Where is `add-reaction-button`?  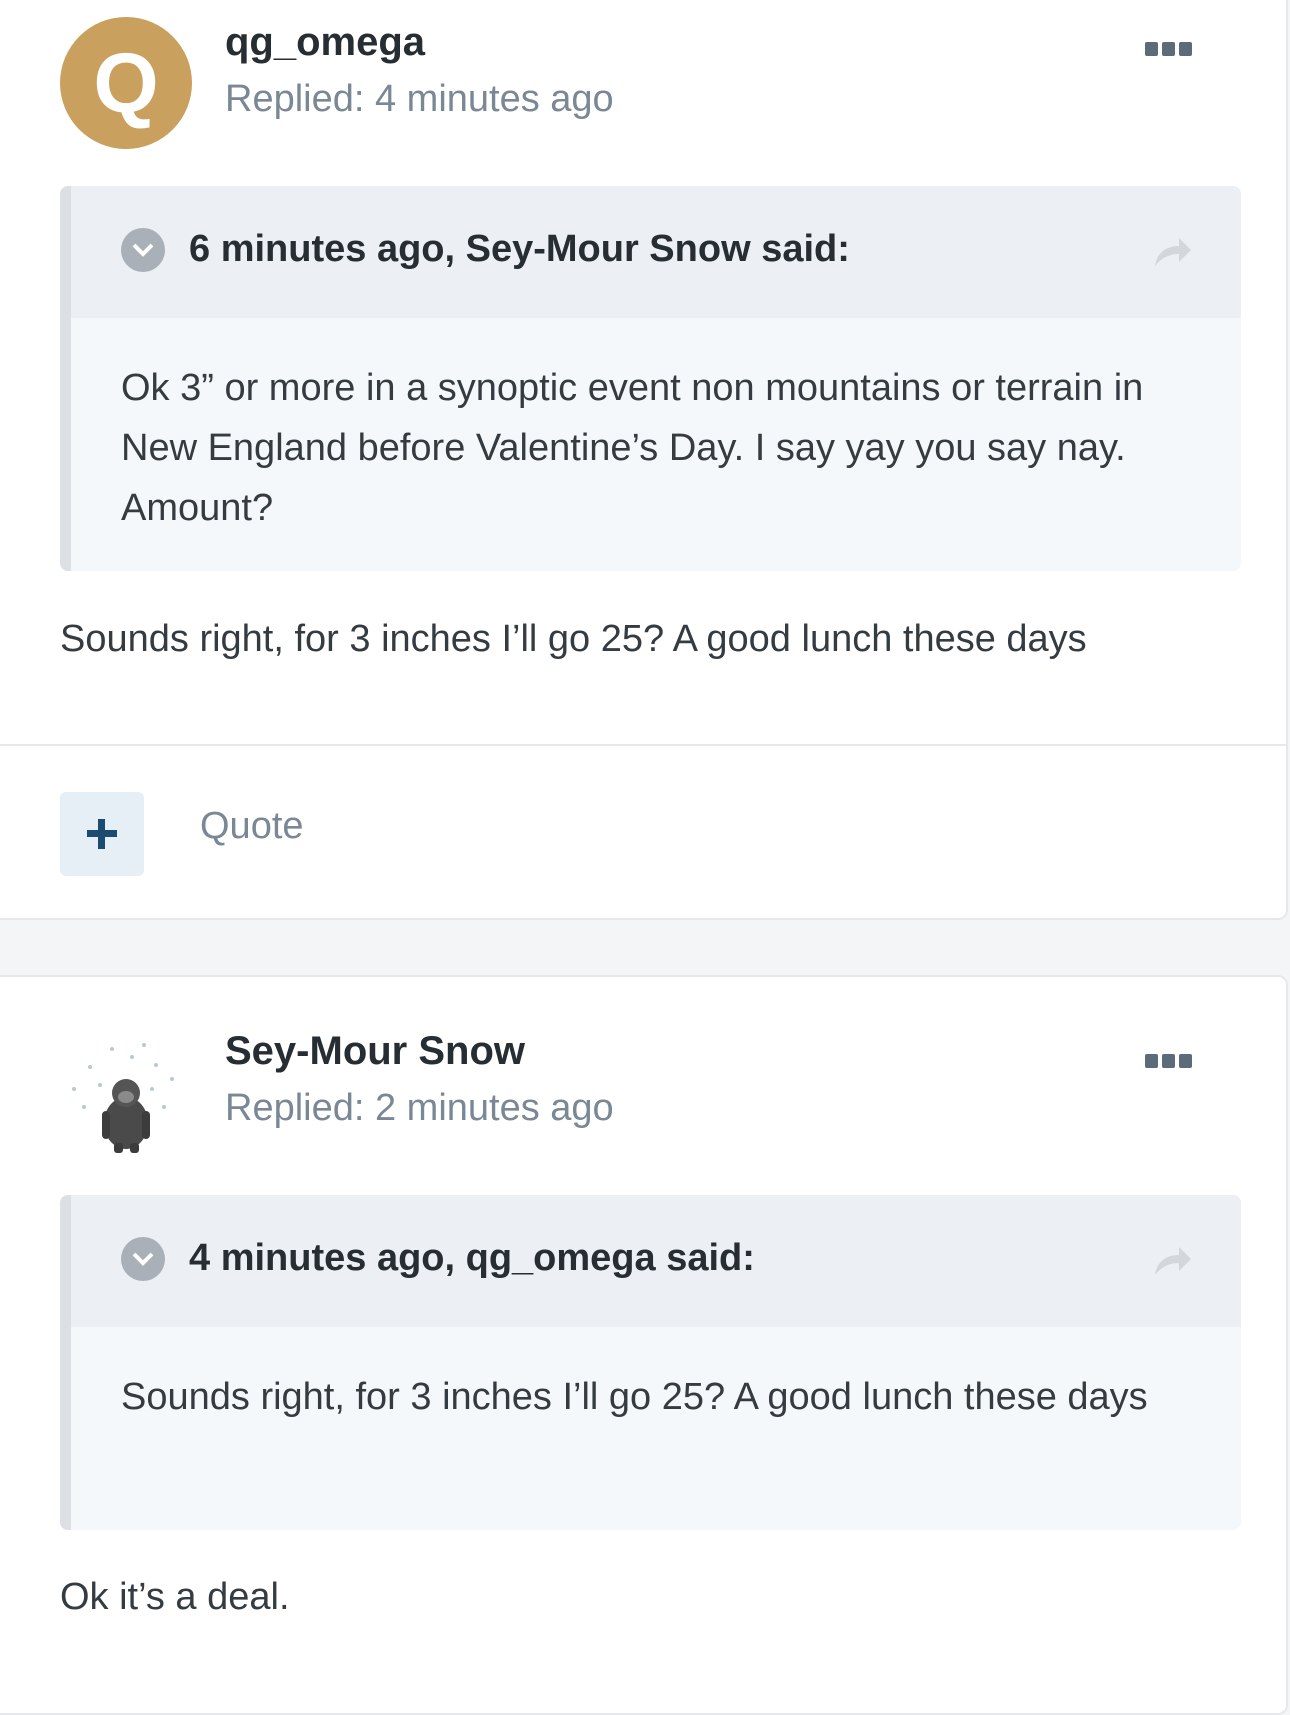 add-reaction-button is located at coordinates (102, 834).